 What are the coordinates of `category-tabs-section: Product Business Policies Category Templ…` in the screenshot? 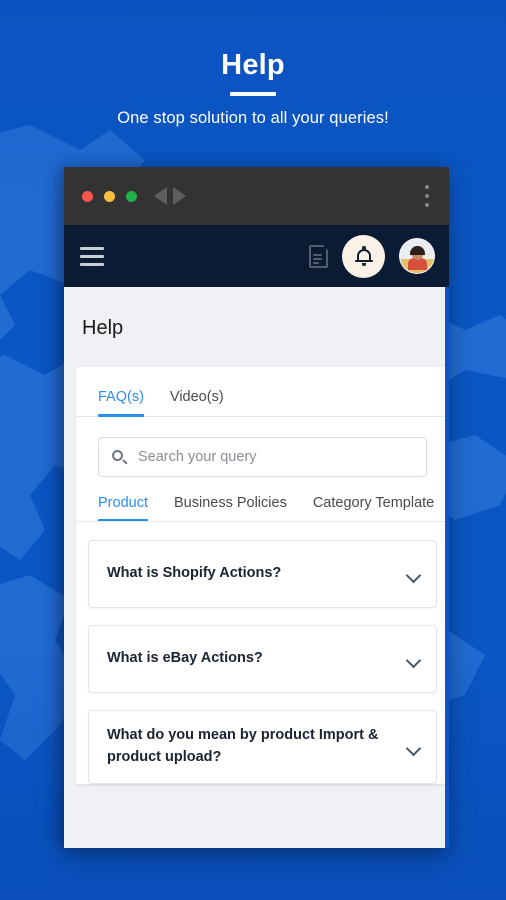 It's located at (262, 508).